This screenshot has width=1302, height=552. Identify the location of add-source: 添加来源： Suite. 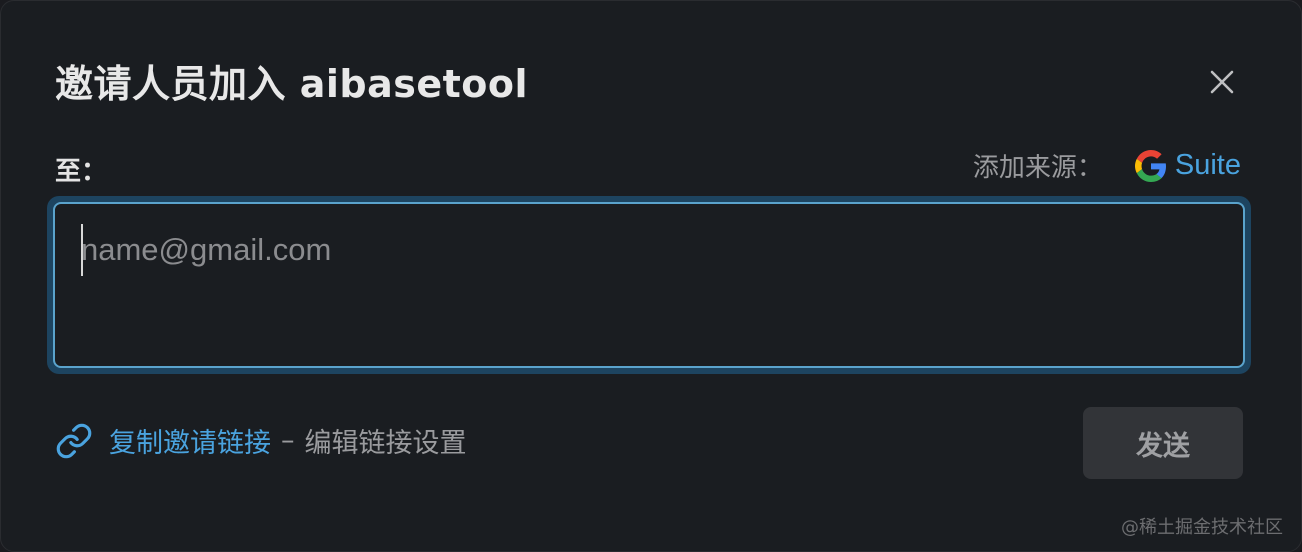
(1107, 165).